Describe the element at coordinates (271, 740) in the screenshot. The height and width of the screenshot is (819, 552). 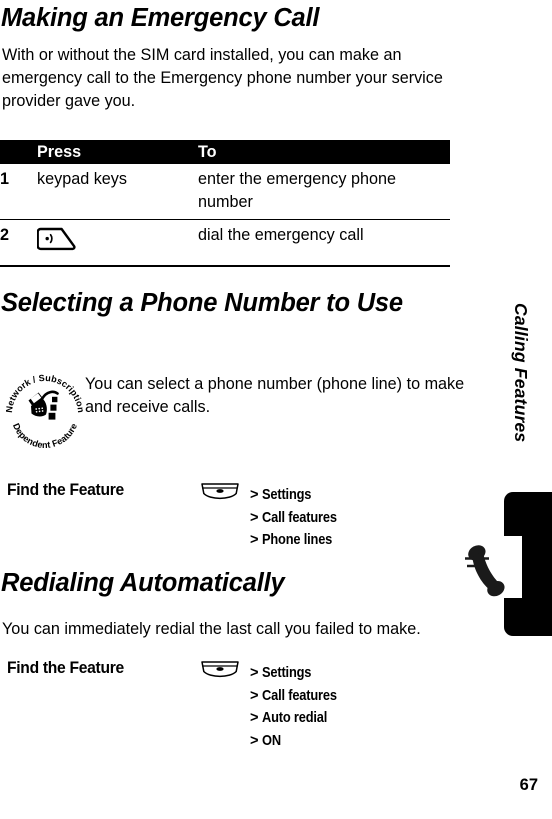
I see `menu-path-label: ON` at that location.